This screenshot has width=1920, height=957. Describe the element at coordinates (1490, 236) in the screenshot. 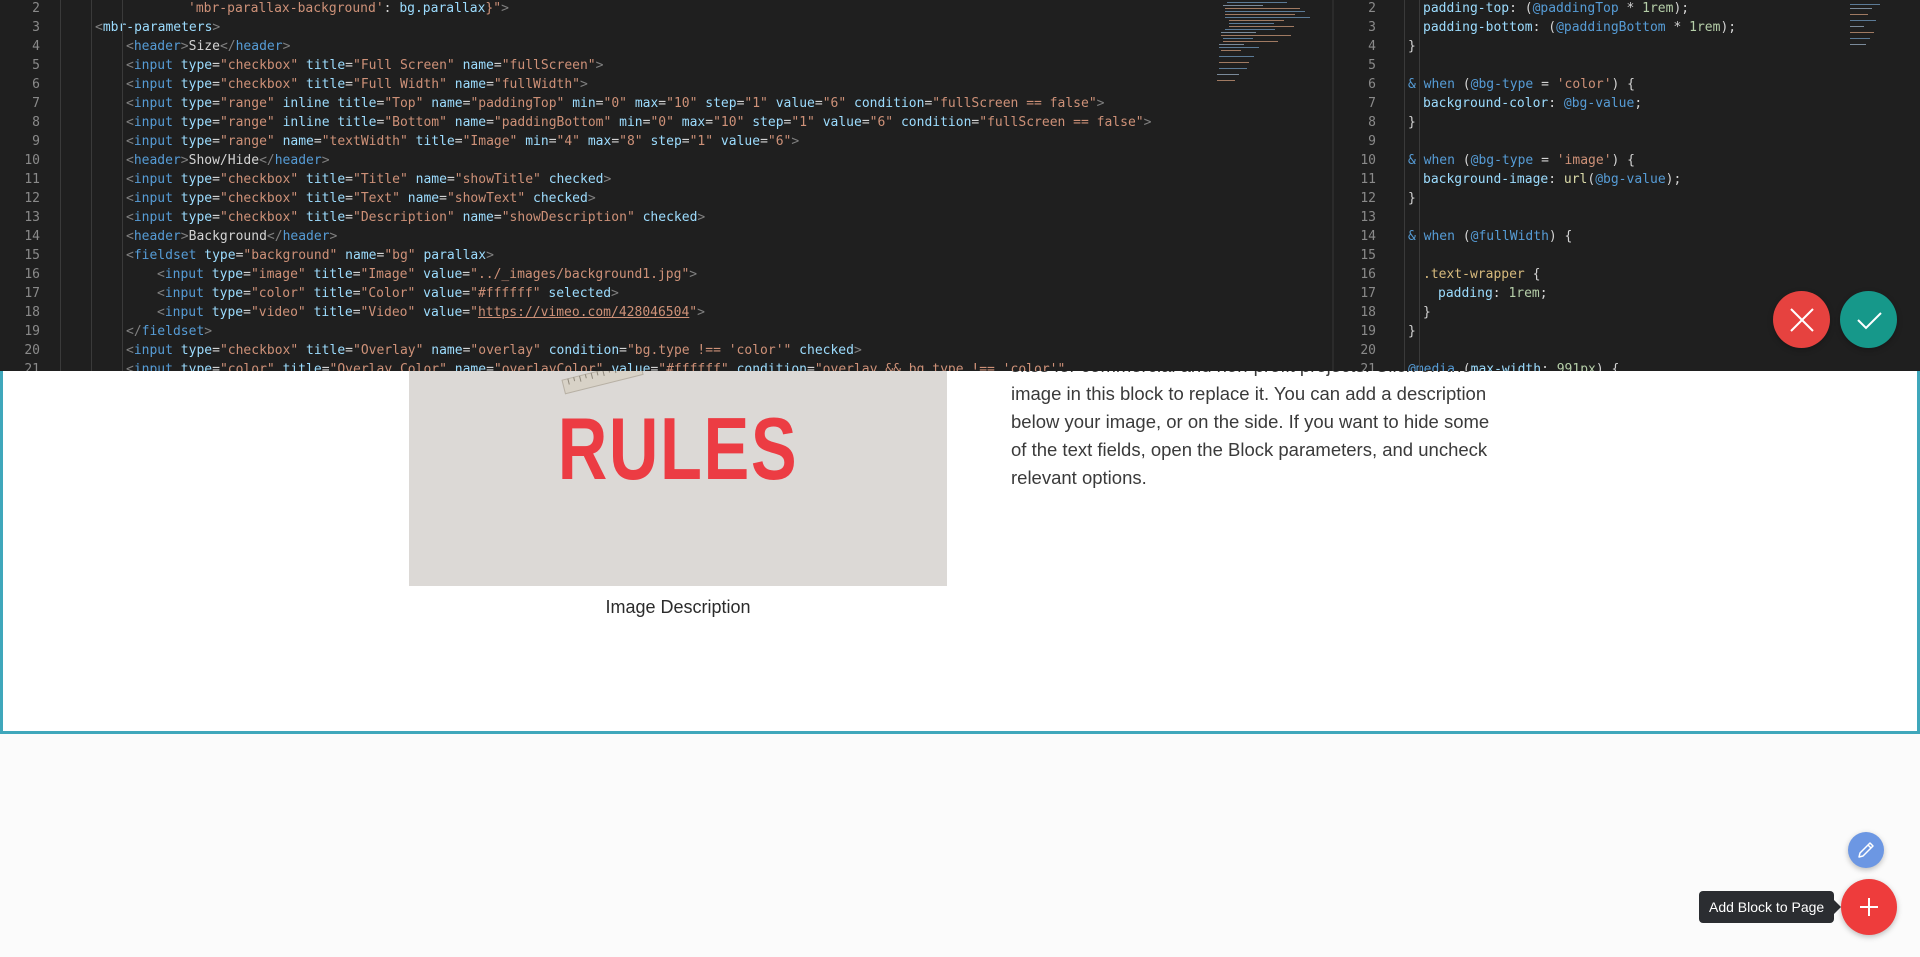

I see `code-text: & when (@fullWidth) {` at that location.